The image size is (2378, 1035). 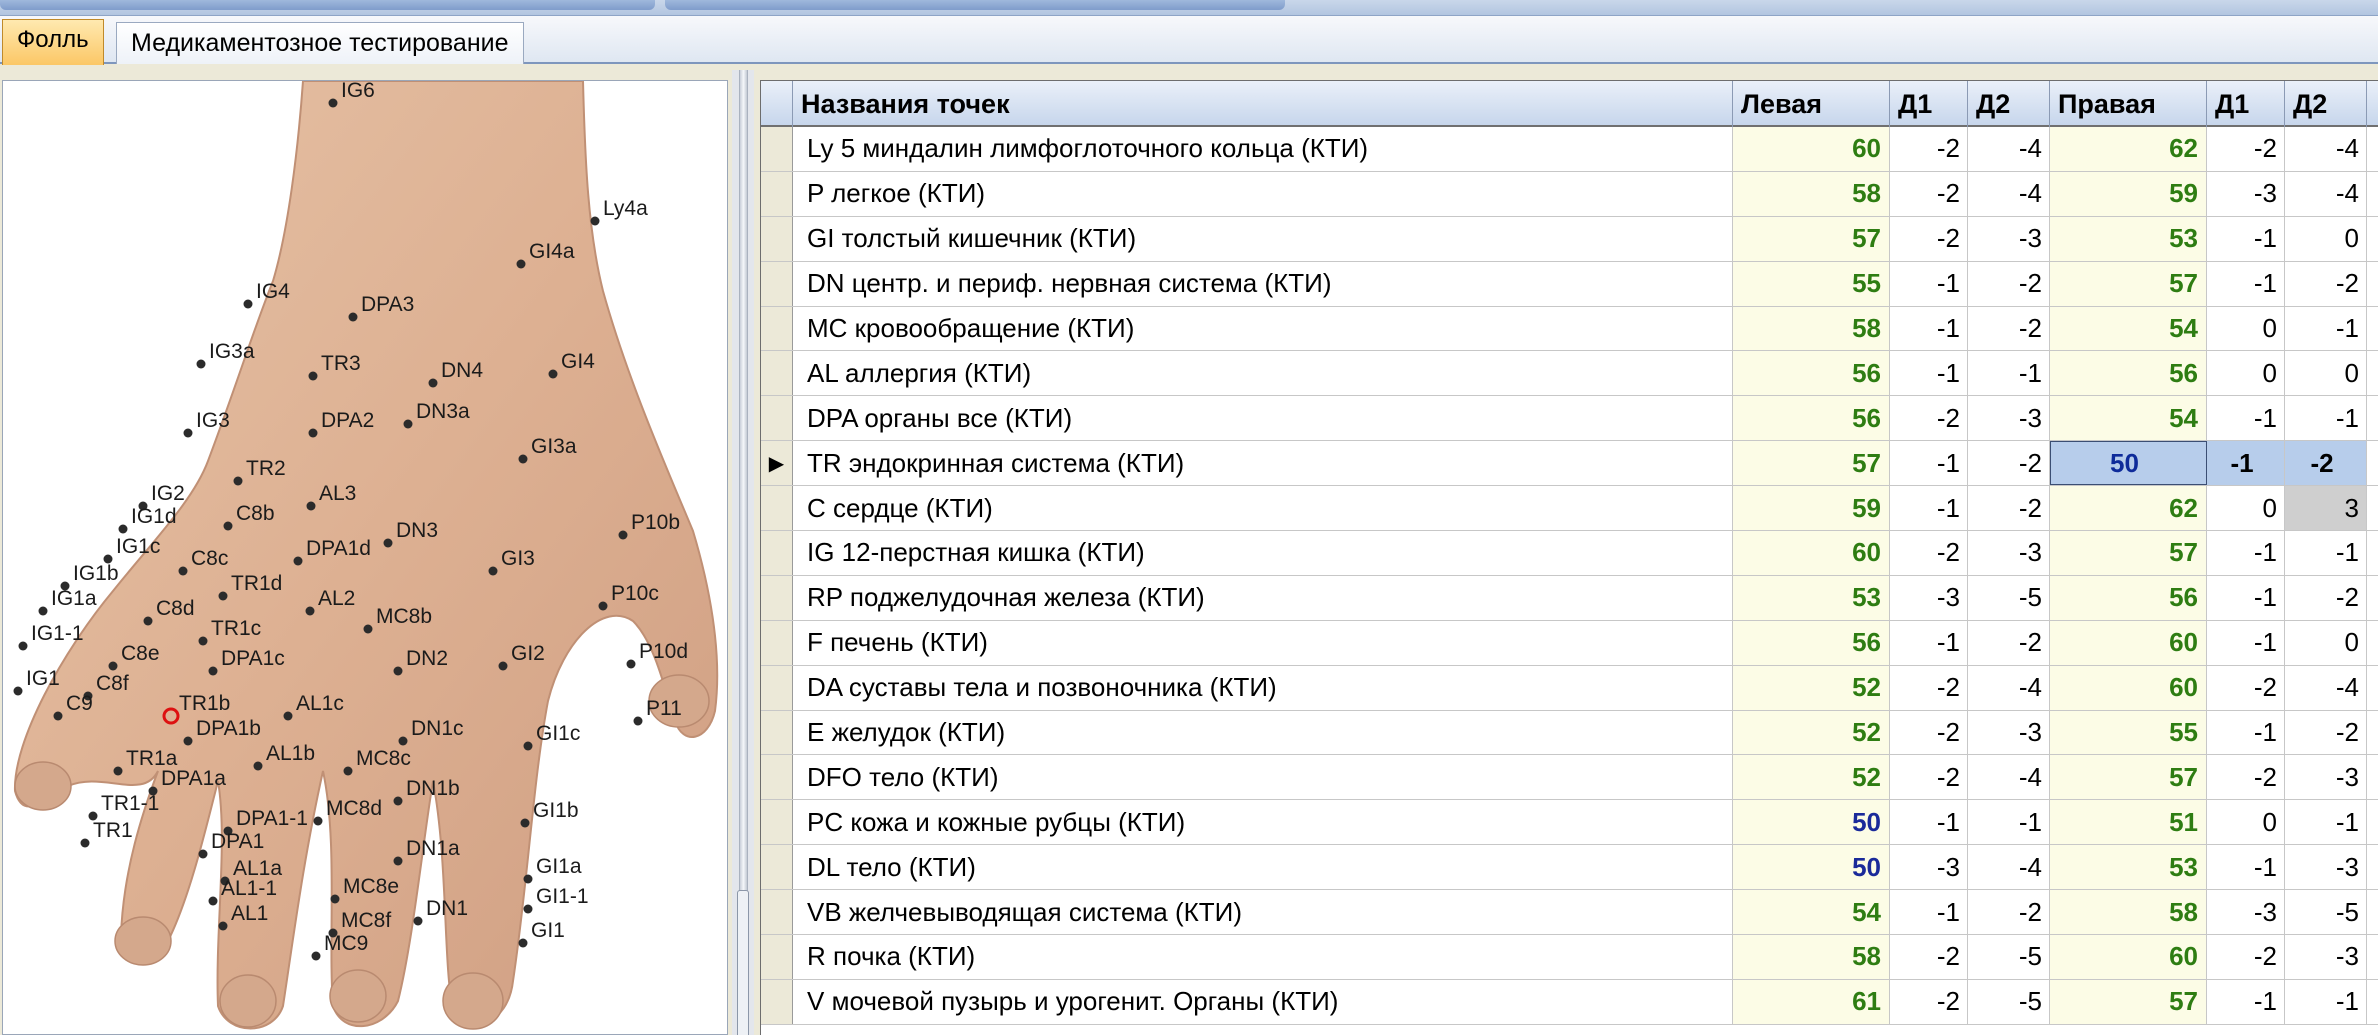 I want to click on cell-right-value: 58, so click(x=2128, y=912).